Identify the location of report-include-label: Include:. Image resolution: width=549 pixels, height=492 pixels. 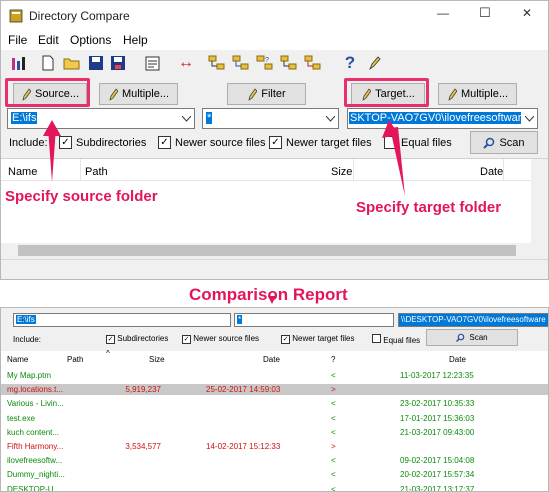
(27, 339).